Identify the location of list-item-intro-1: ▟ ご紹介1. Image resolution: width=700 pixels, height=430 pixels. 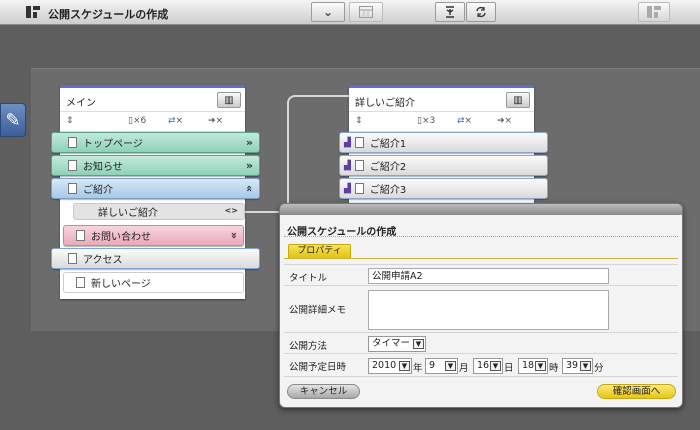
(443, 142).